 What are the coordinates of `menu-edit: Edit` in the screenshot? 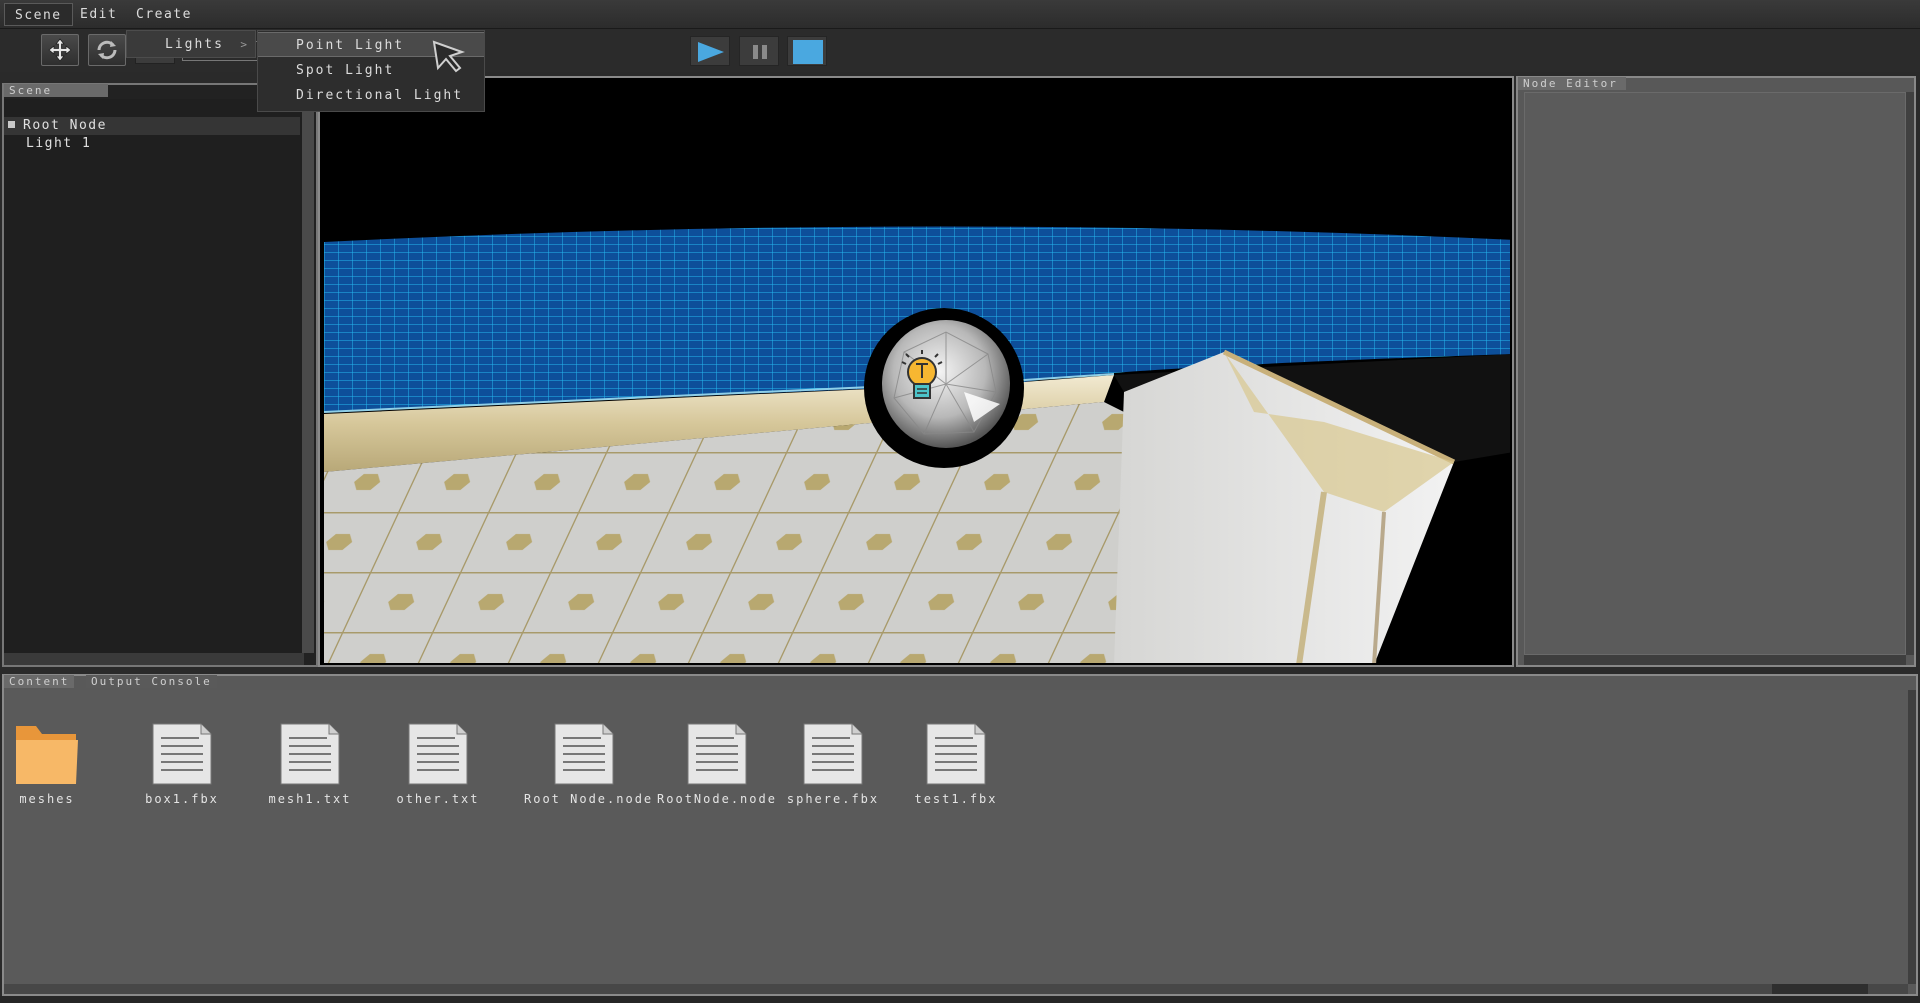 It's located at (98, 14).